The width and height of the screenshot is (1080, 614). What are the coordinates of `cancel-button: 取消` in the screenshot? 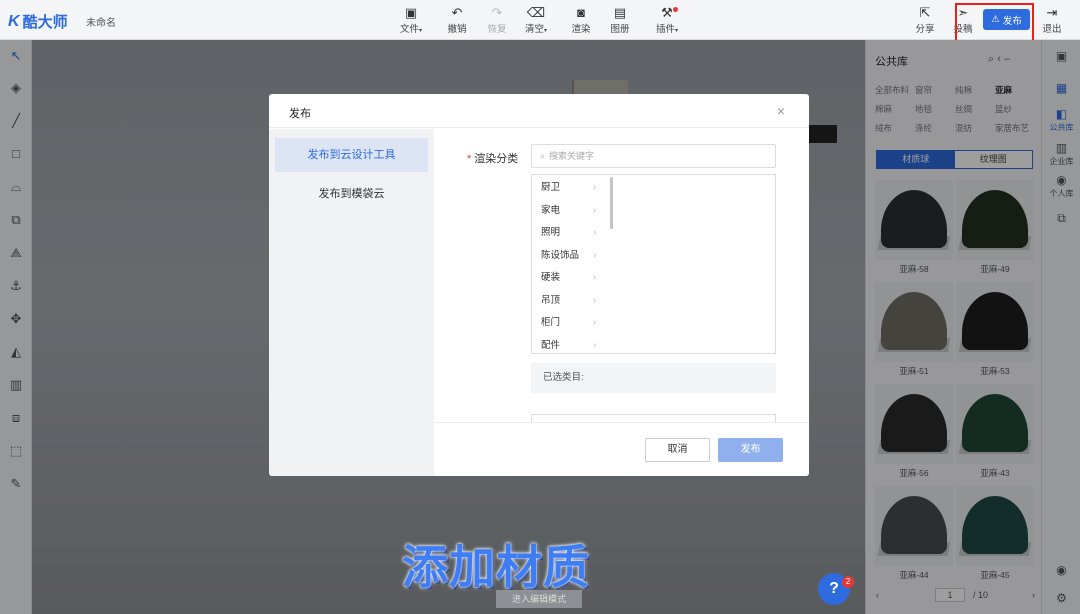 It's located at (677, 450).